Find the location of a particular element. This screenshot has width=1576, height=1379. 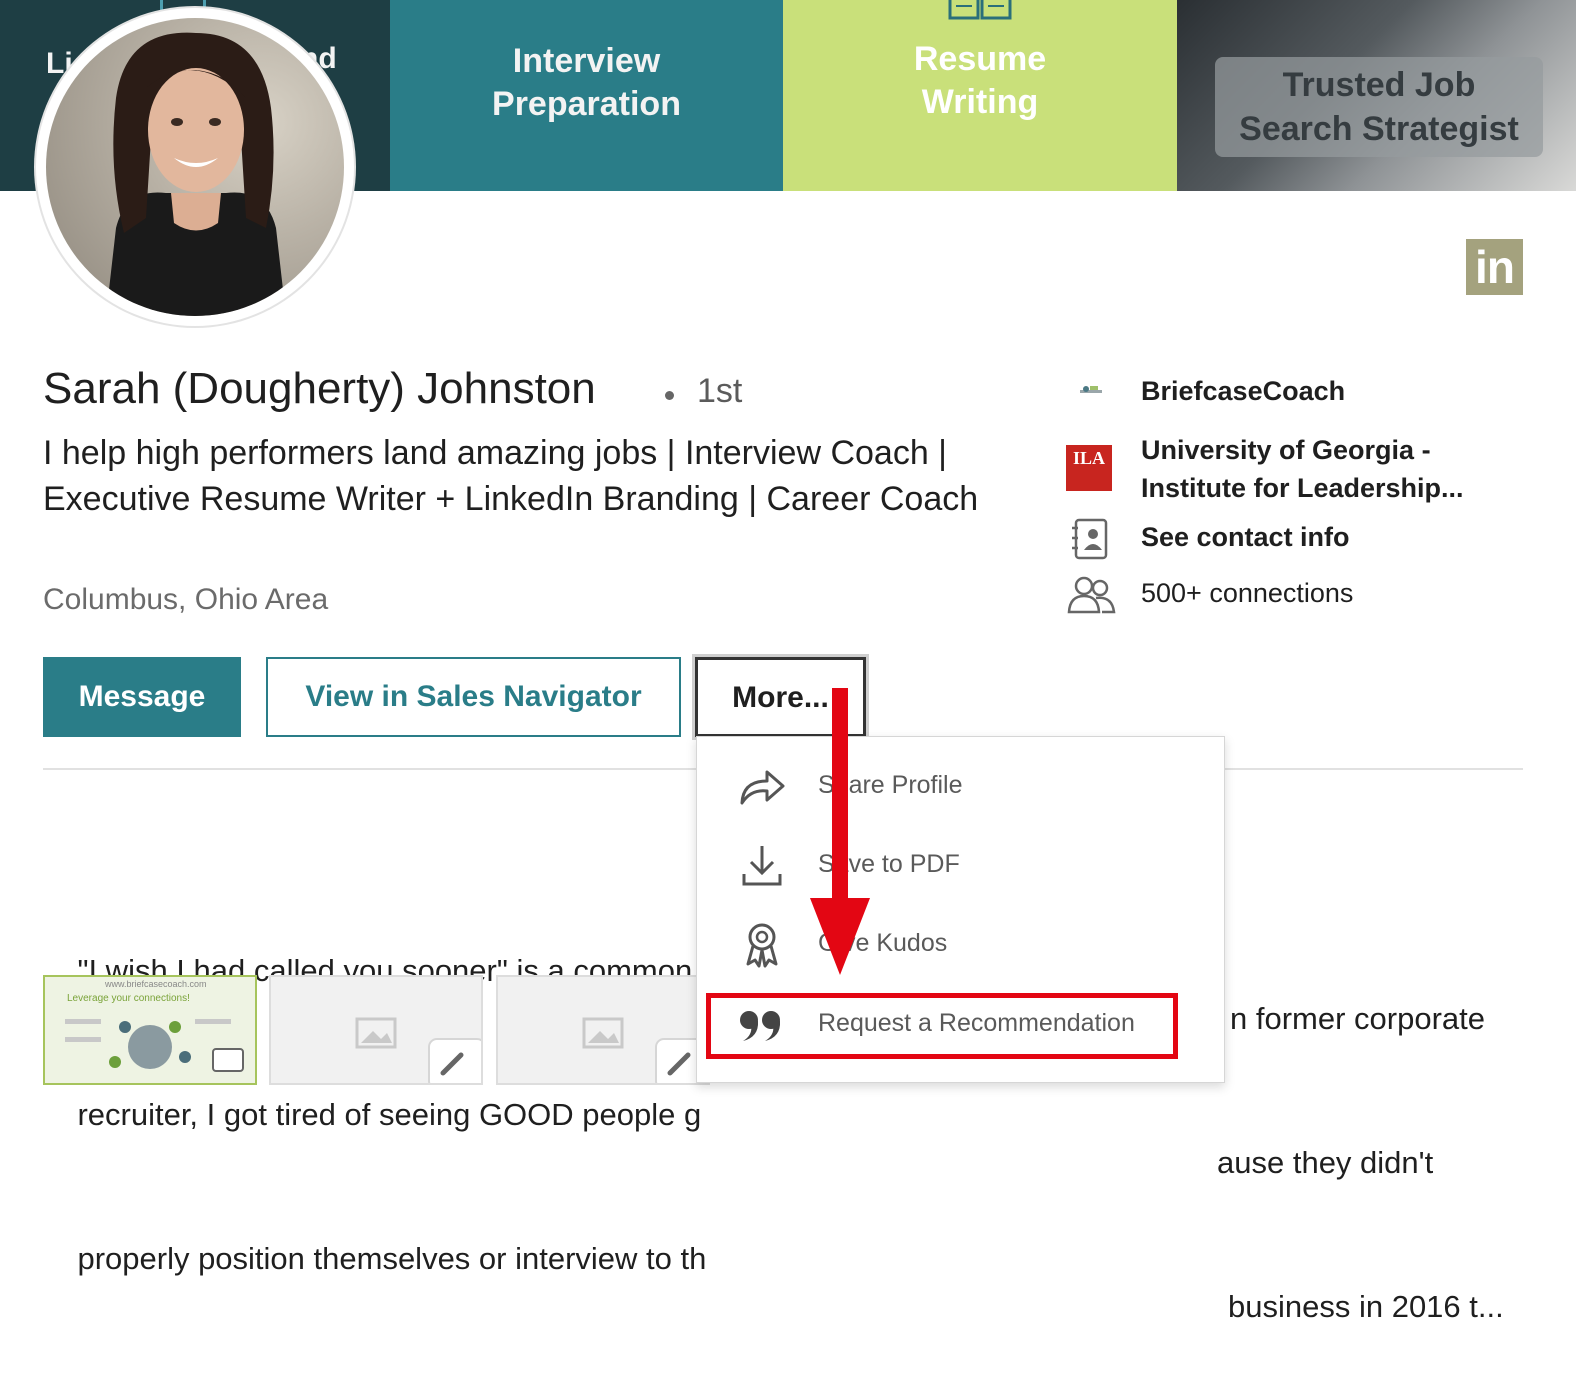

menu-item-label: Save to PDF is located at coordinates (889, 864).